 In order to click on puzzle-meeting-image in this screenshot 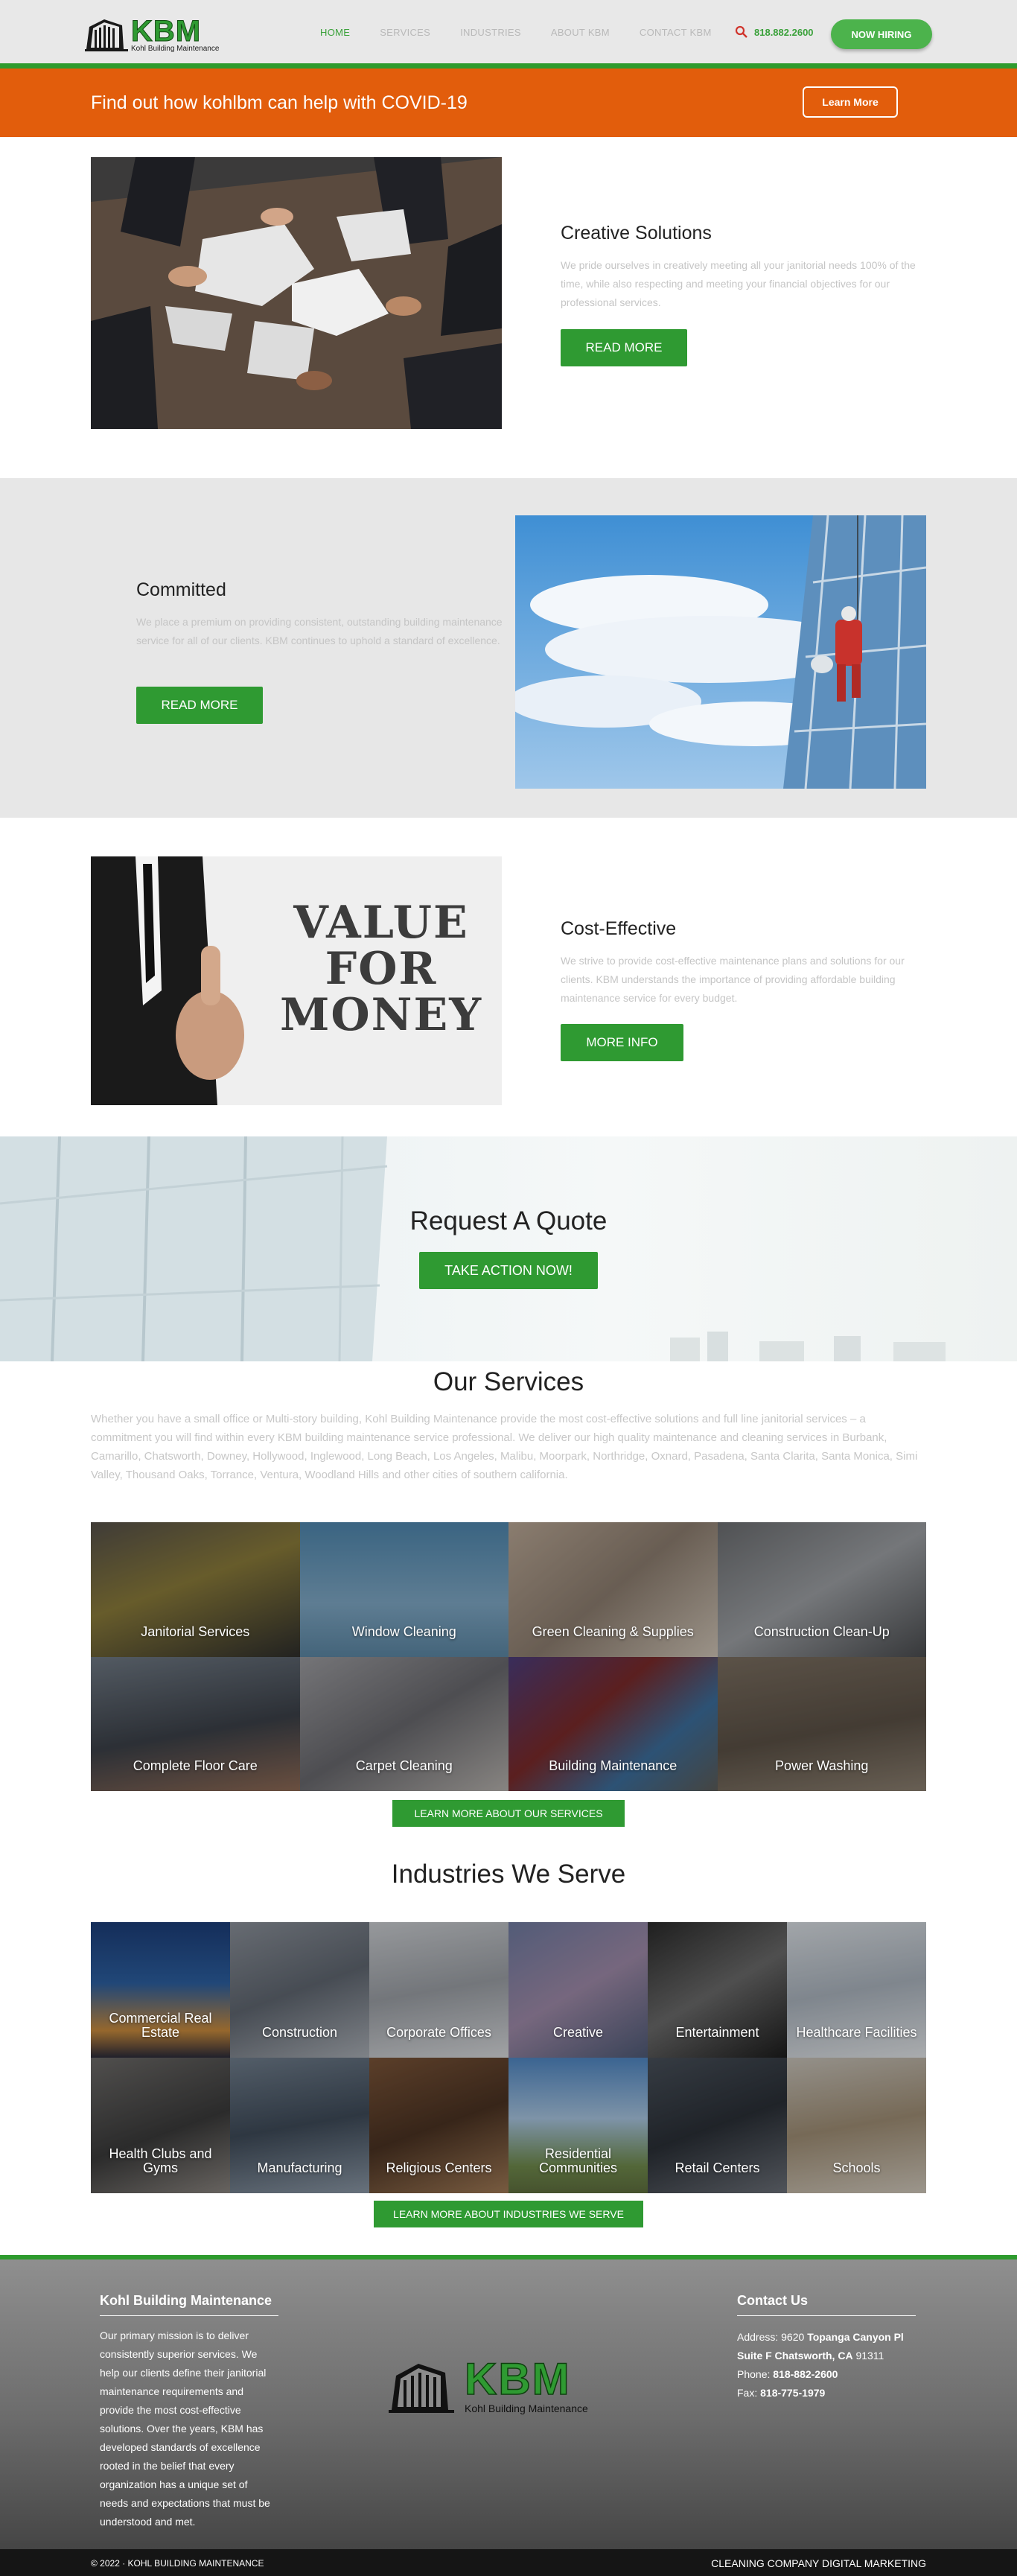, I will do `click(296, 293)`.